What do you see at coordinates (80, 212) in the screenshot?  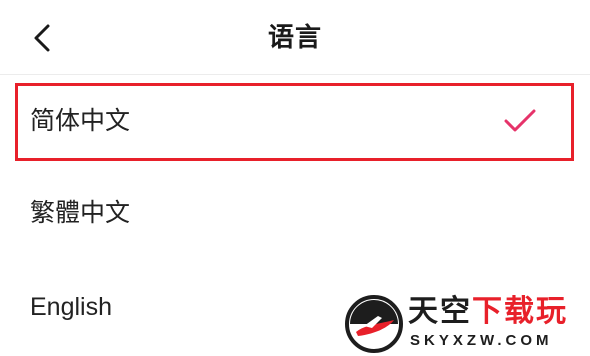 I see `language-label: 繁體中文` at bounding box center [80, 212].